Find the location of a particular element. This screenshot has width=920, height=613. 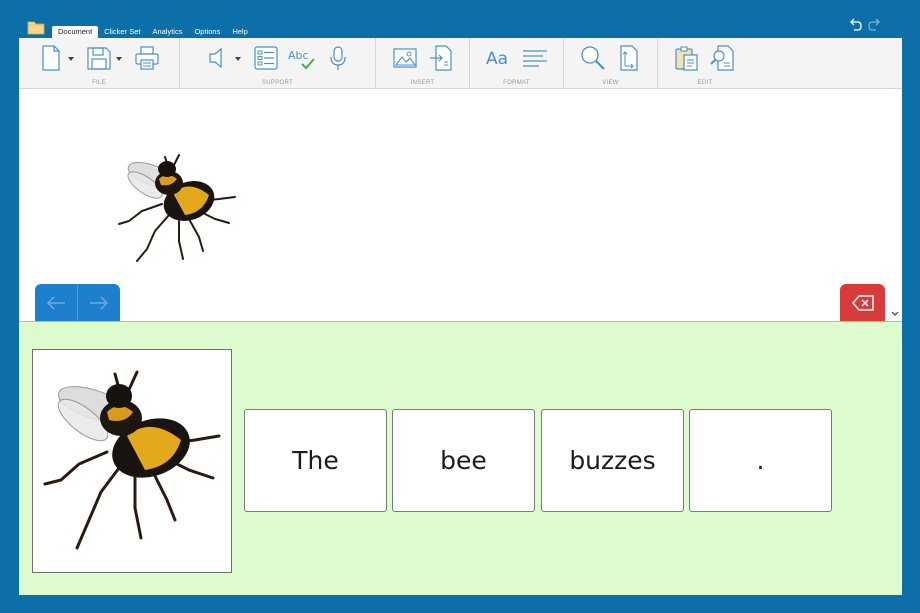

svg-text: Aa is located at coordinates (497, 59).